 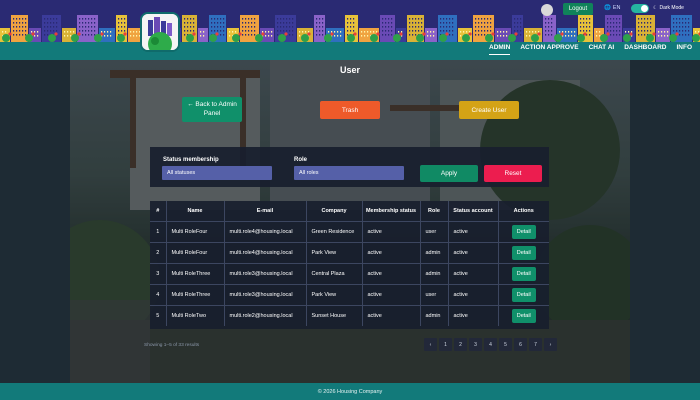 I want to click on header-banner, so click(x=350, y=21).